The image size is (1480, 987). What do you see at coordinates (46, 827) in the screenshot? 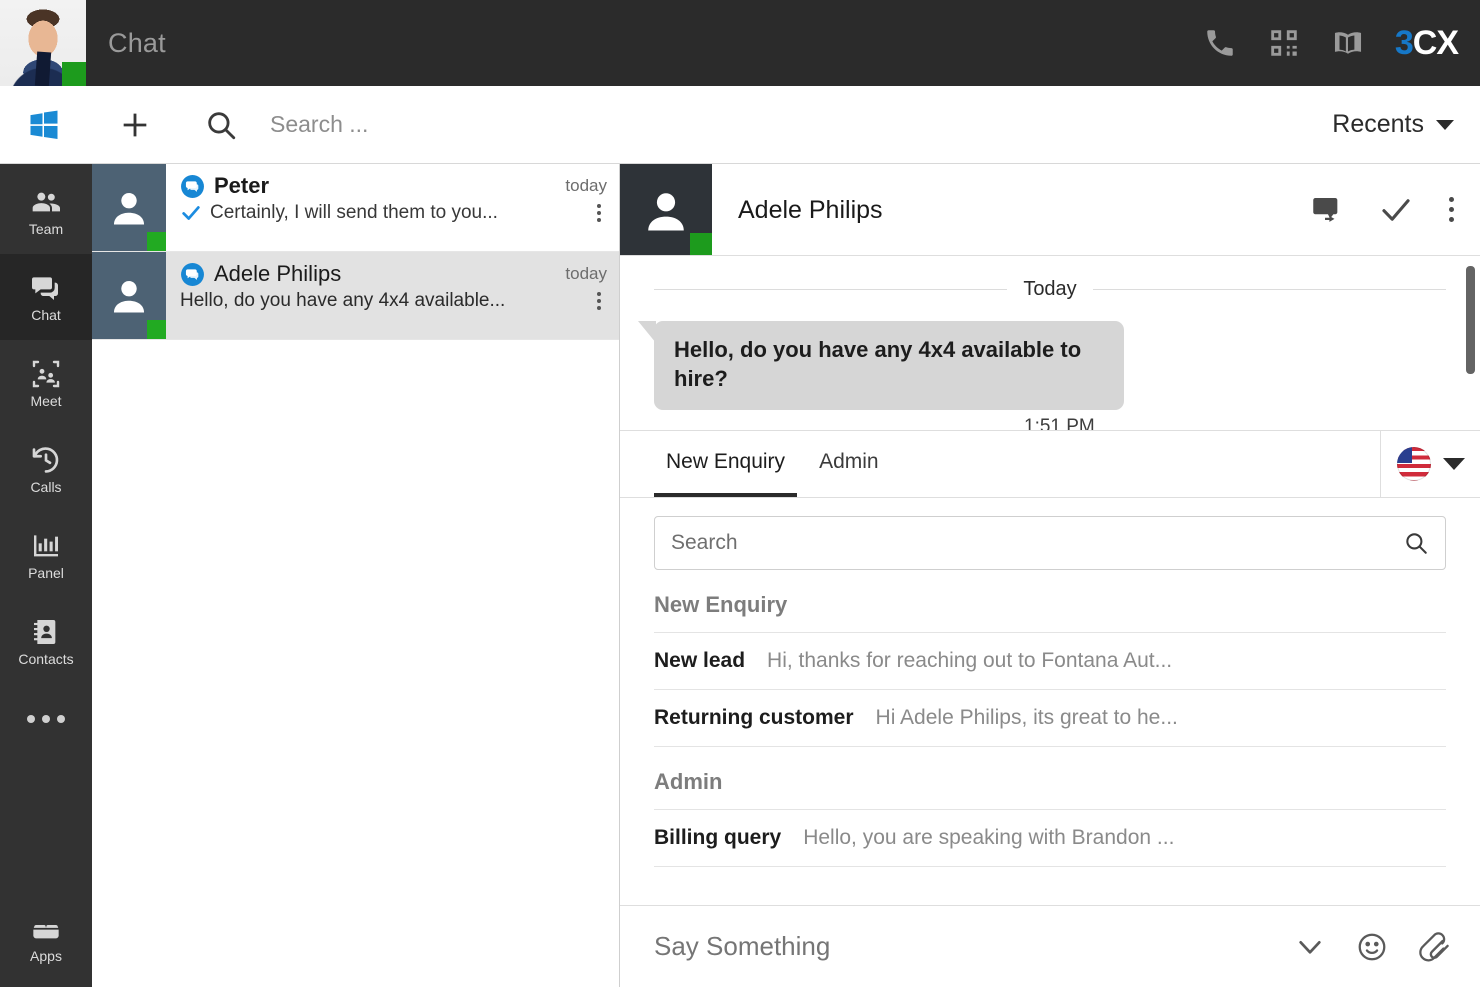
I see `rail-spacer` at bounding box center [46, 827].